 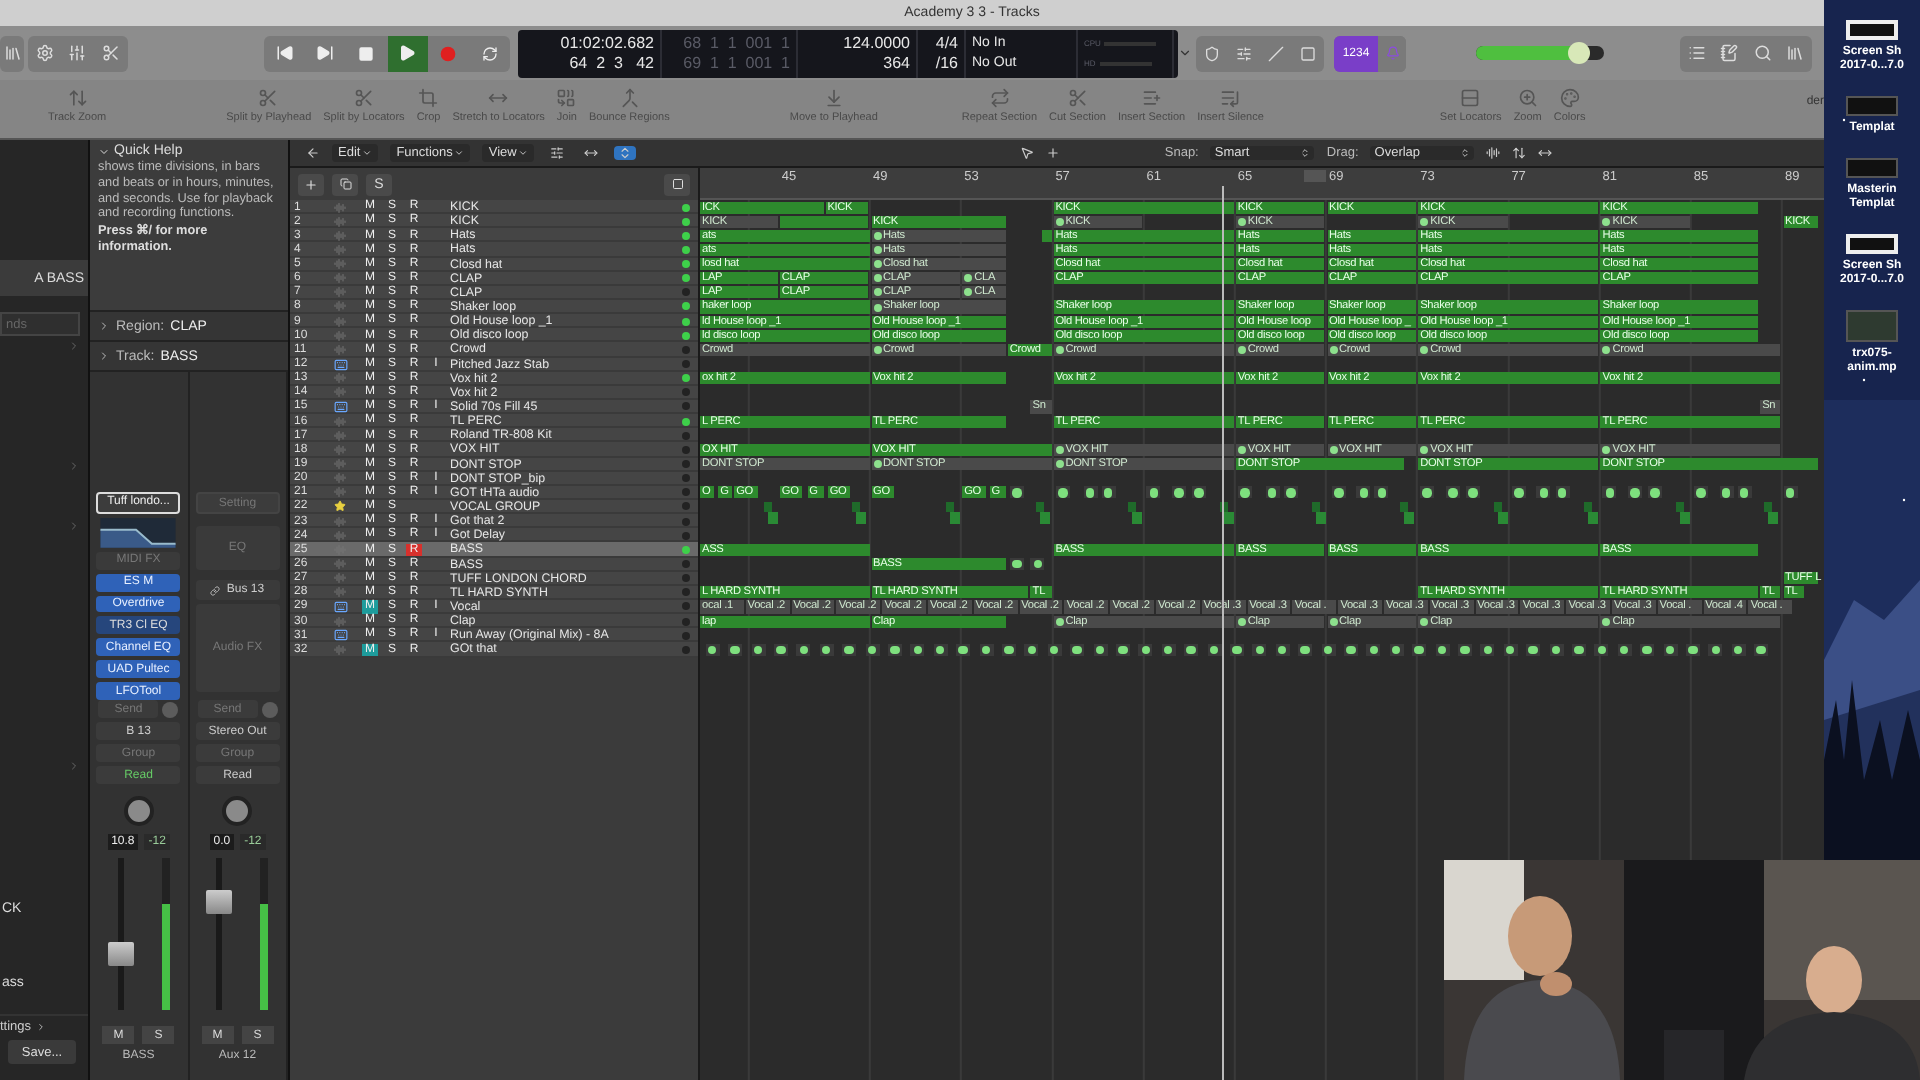 I want to click on catch-button, so click(x=625, y=153).